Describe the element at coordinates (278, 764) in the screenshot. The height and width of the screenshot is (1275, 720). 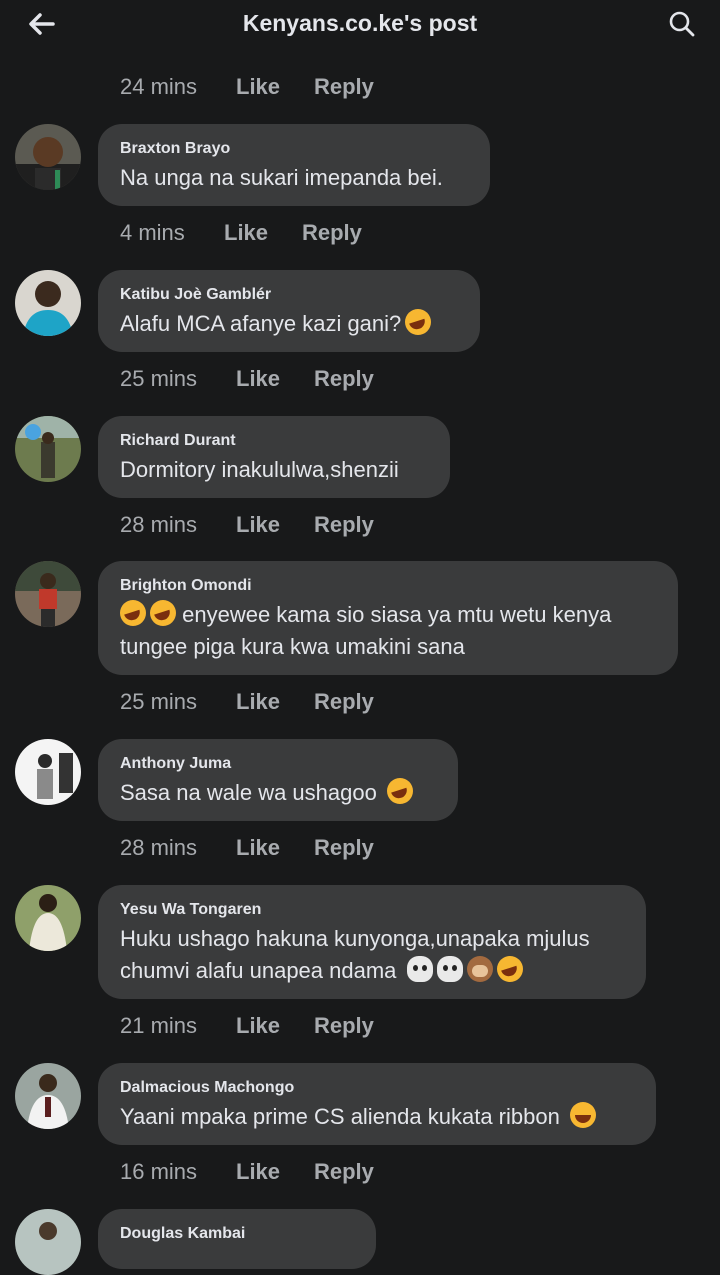
I see `comment-author: Anthony Juma` at that location.